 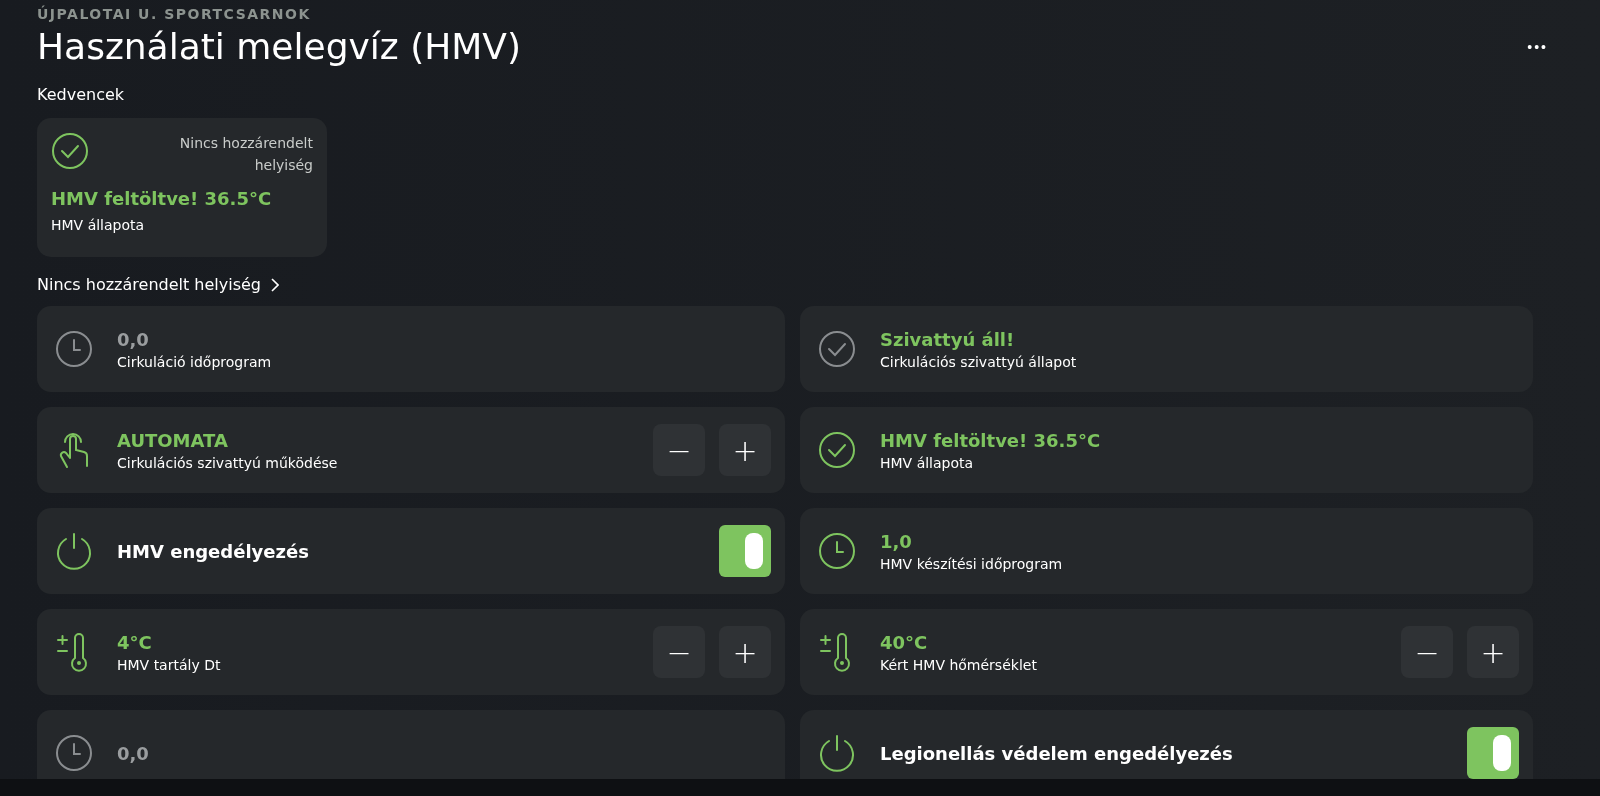 I want to click on site-name: ÚJPALOTAI U. SPORTCSARNOK, so click(x=174, y=14).